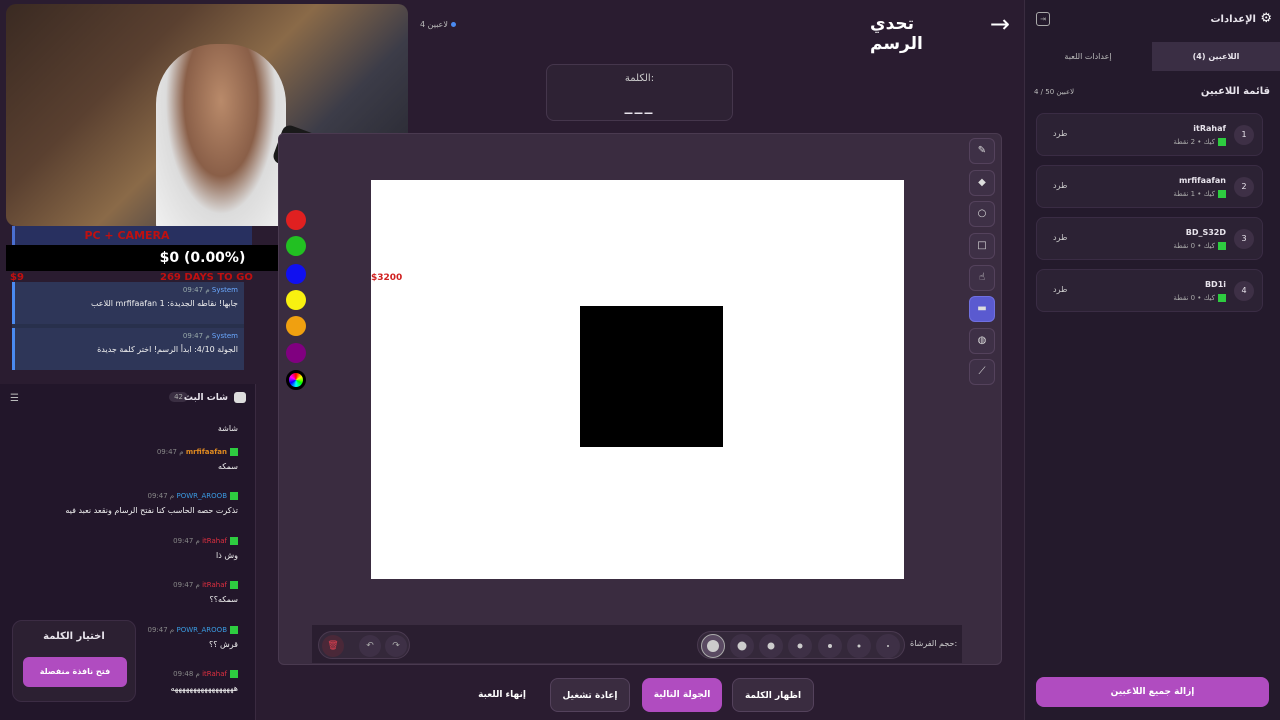 The image size is (1280, 720). Describe the element at coordinates (896, 34) in the screenshot. I see `page-title: تحدي الرسم` at that location.